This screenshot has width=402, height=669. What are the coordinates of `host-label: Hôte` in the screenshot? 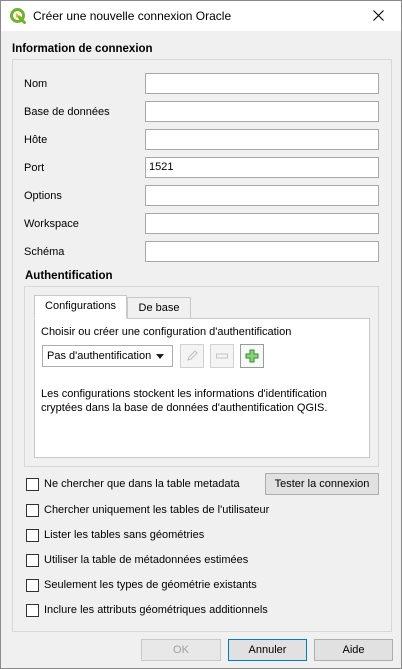 It's located at (36, 140).